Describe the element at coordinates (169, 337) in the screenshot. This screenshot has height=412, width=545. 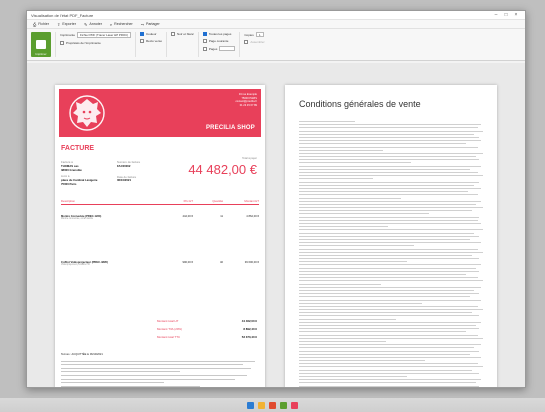
I see `total-ttc-label: Montant total TTC` at that location.